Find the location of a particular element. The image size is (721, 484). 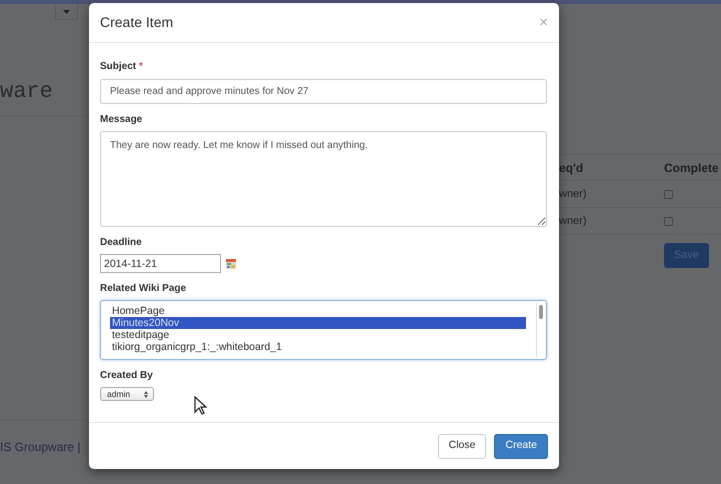

modal-title: Create Item is located at coordinates (137, 22).